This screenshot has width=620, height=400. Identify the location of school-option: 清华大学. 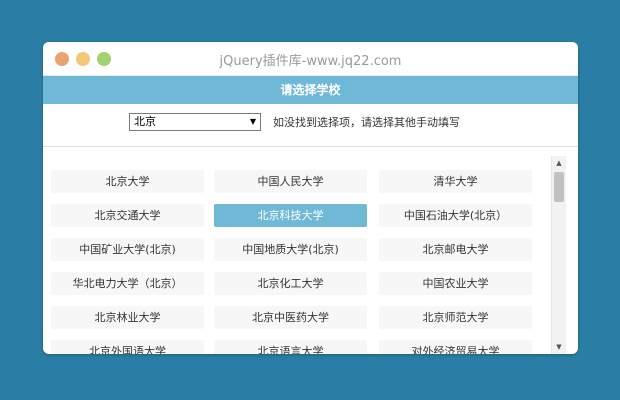
(455, 181).